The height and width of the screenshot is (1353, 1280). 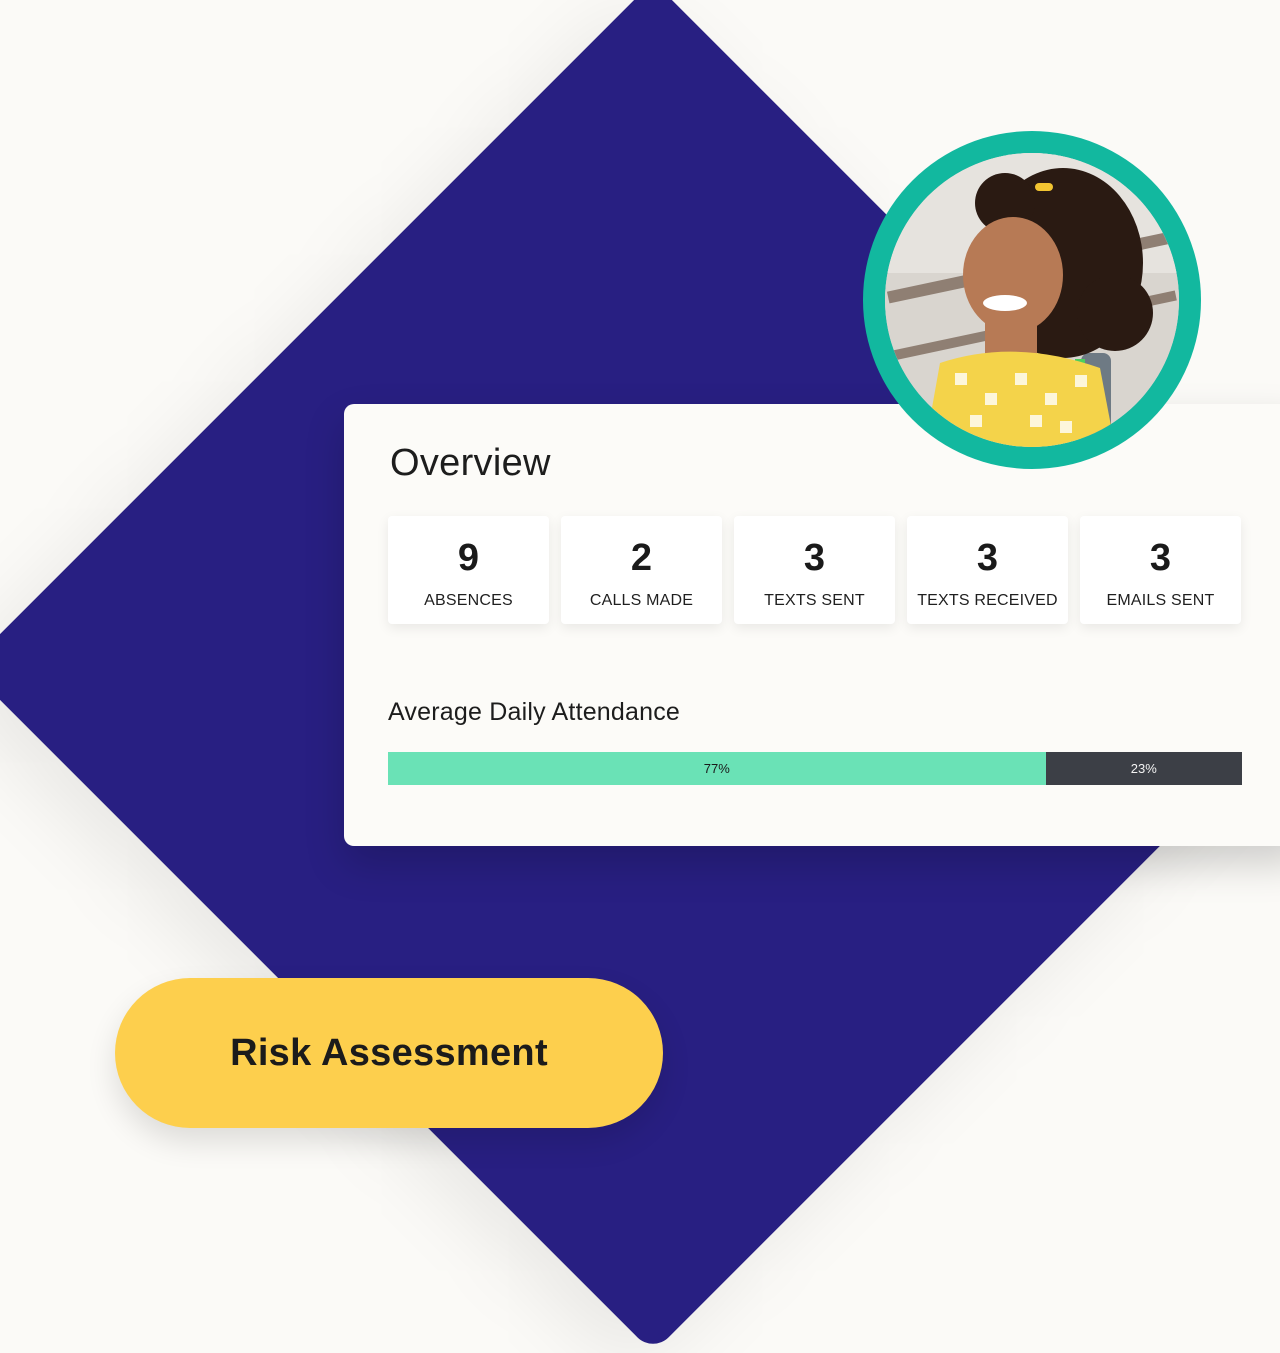 I want to click on attendance-absent-segment: 23%, so click(x=1143, y=768).